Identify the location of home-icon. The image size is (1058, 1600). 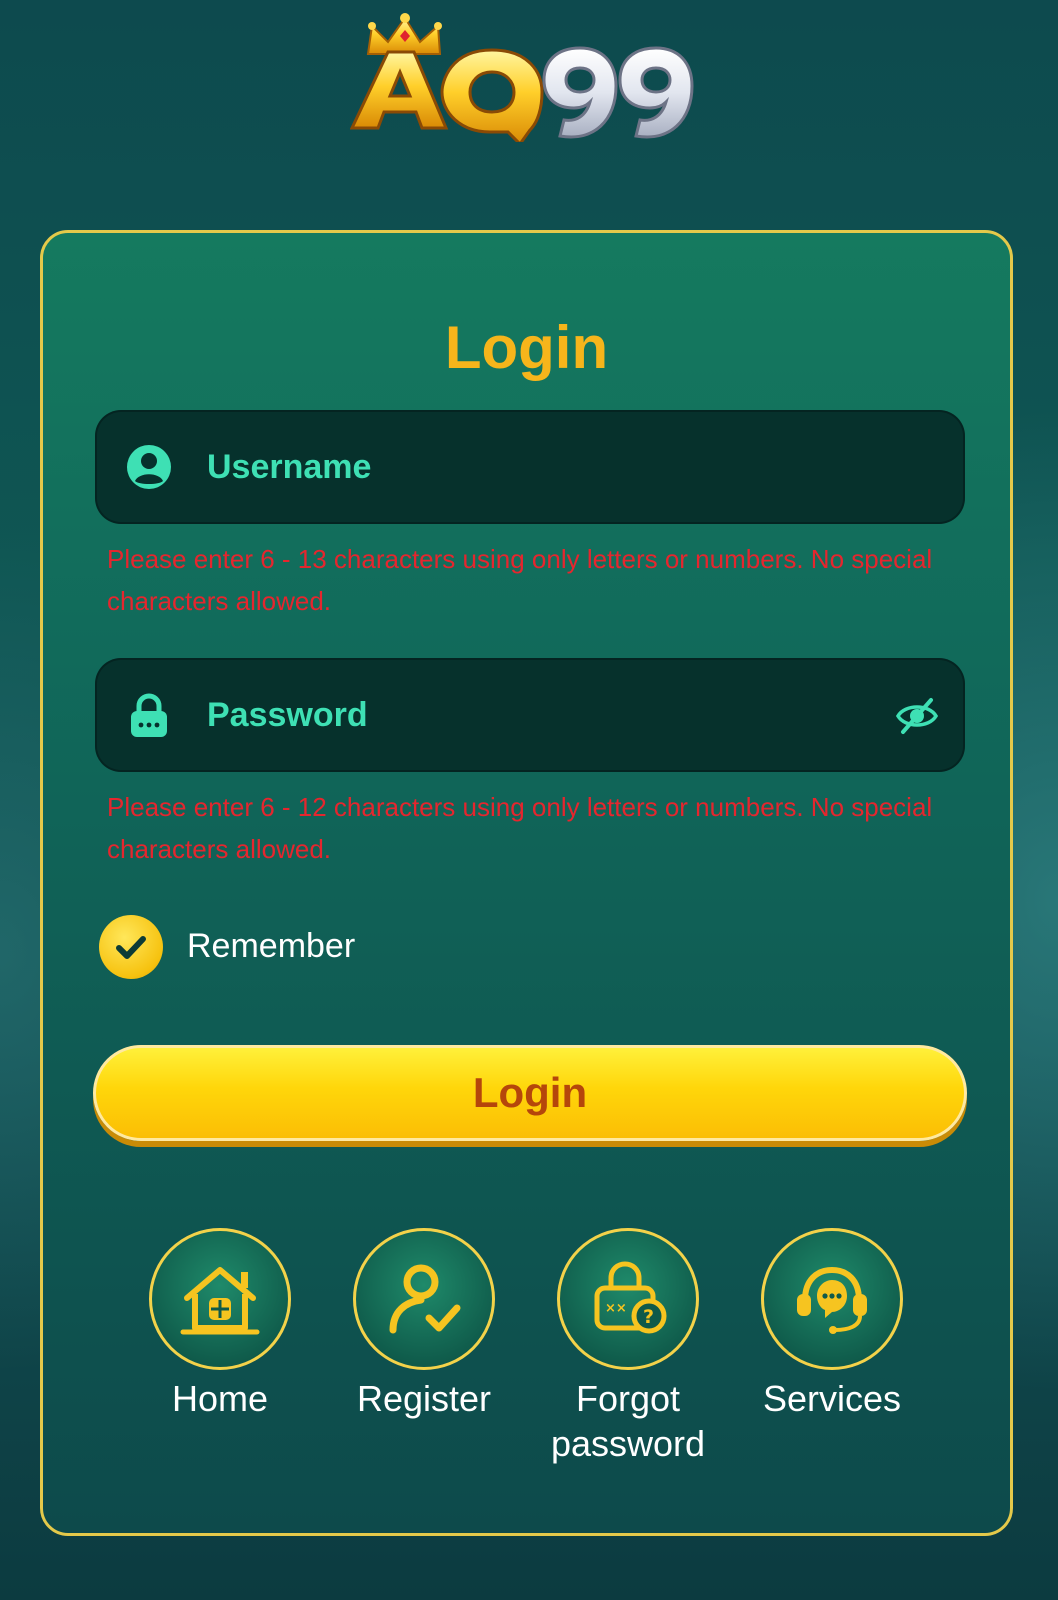
(220, 1301).